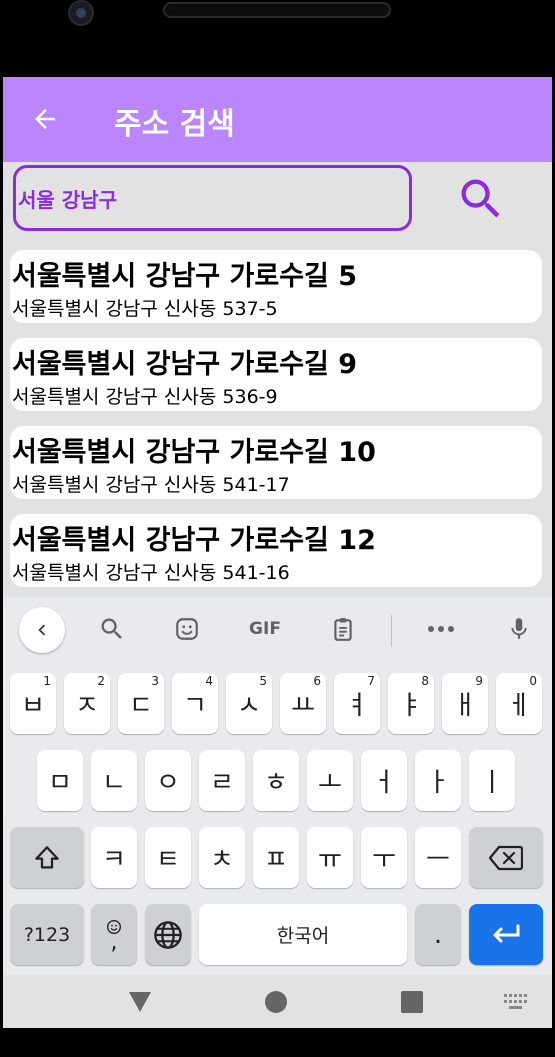  I want to click on keyboard-switch-button, so click(516, 1002).